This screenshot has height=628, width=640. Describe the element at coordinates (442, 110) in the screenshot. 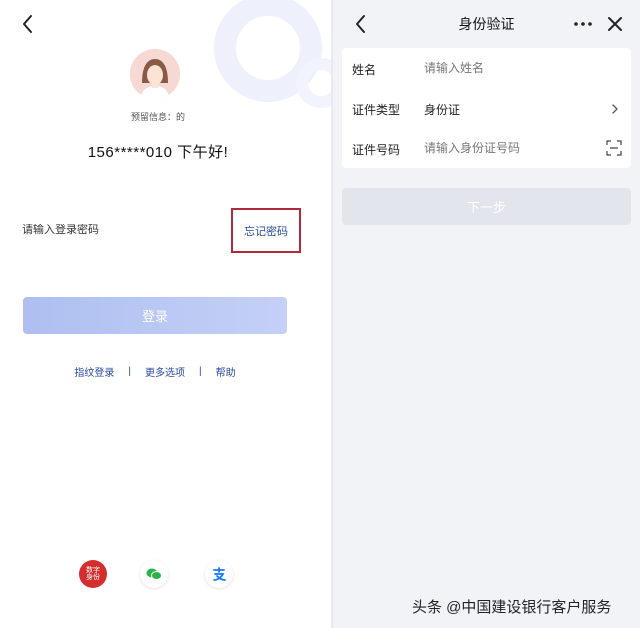

I see `id-type-value: 身份证` at that location.